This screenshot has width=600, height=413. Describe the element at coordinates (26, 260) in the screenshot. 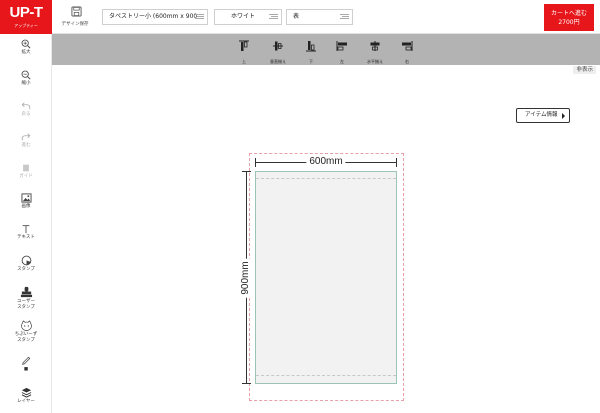

I see `stamp-icon` at that location.